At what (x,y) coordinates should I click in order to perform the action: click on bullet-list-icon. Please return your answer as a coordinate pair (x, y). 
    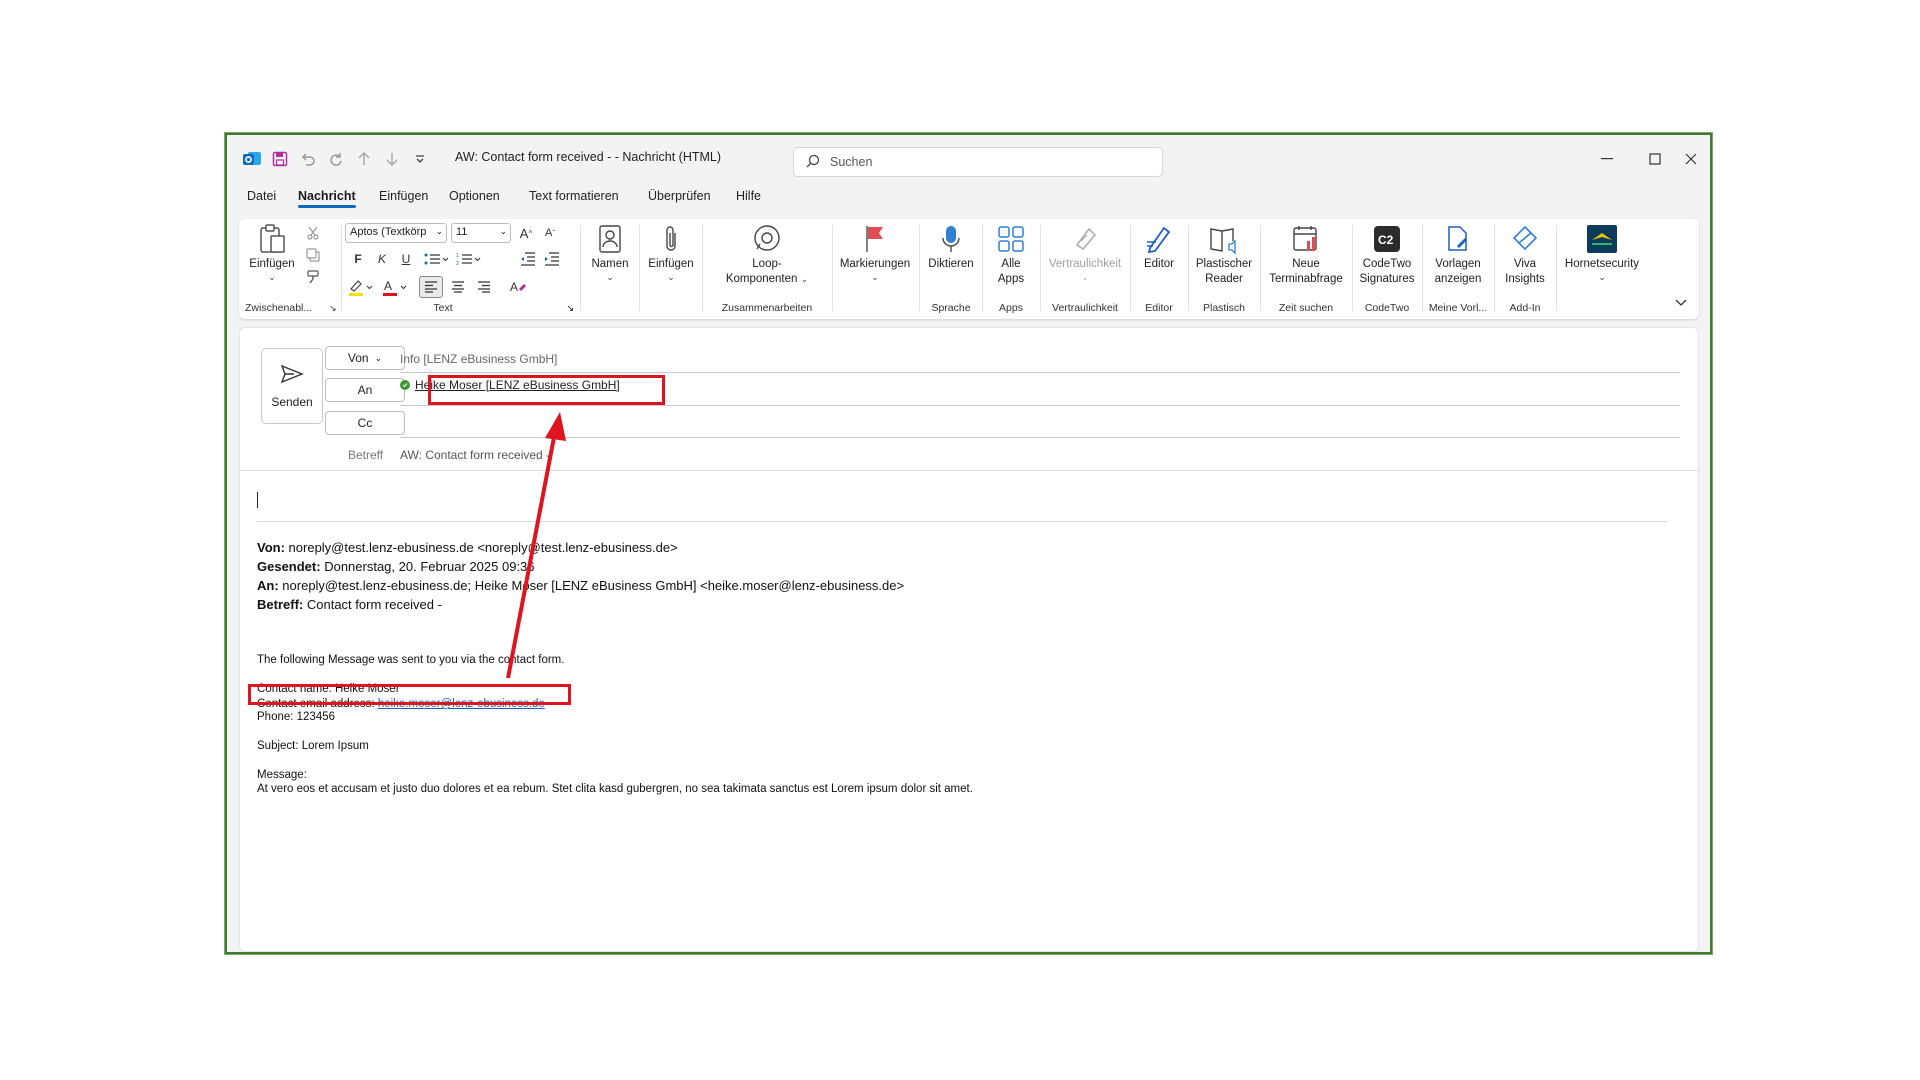
    Looking at the image, I should click on (437, 259).